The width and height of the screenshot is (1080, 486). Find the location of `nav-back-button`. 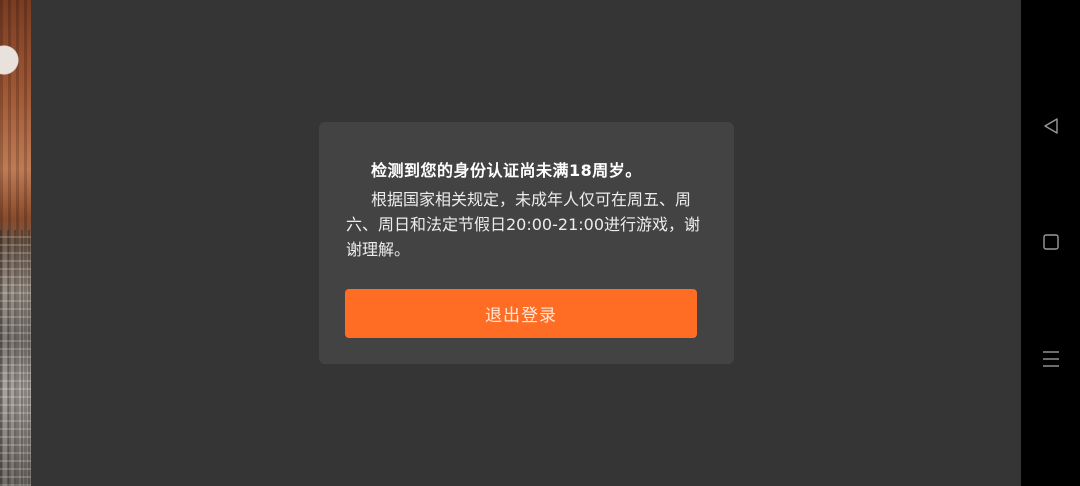

nav-back-button is located at coordinates (1050, 126).